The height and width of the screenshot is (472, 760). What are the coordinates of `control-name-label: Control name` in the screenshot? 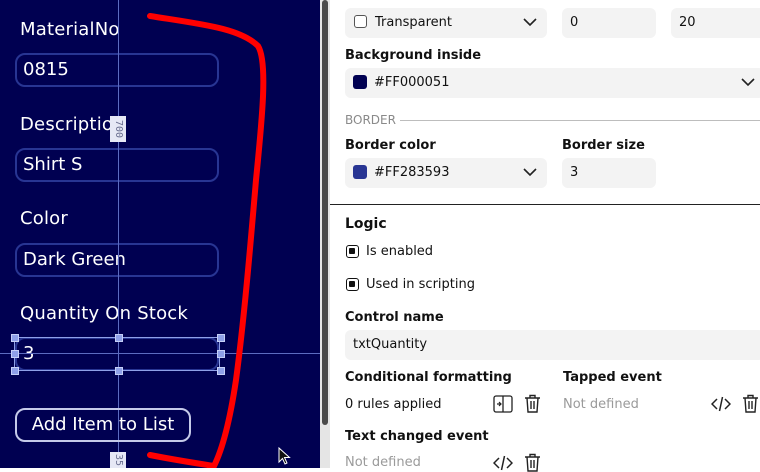 It's located at (394, 317).